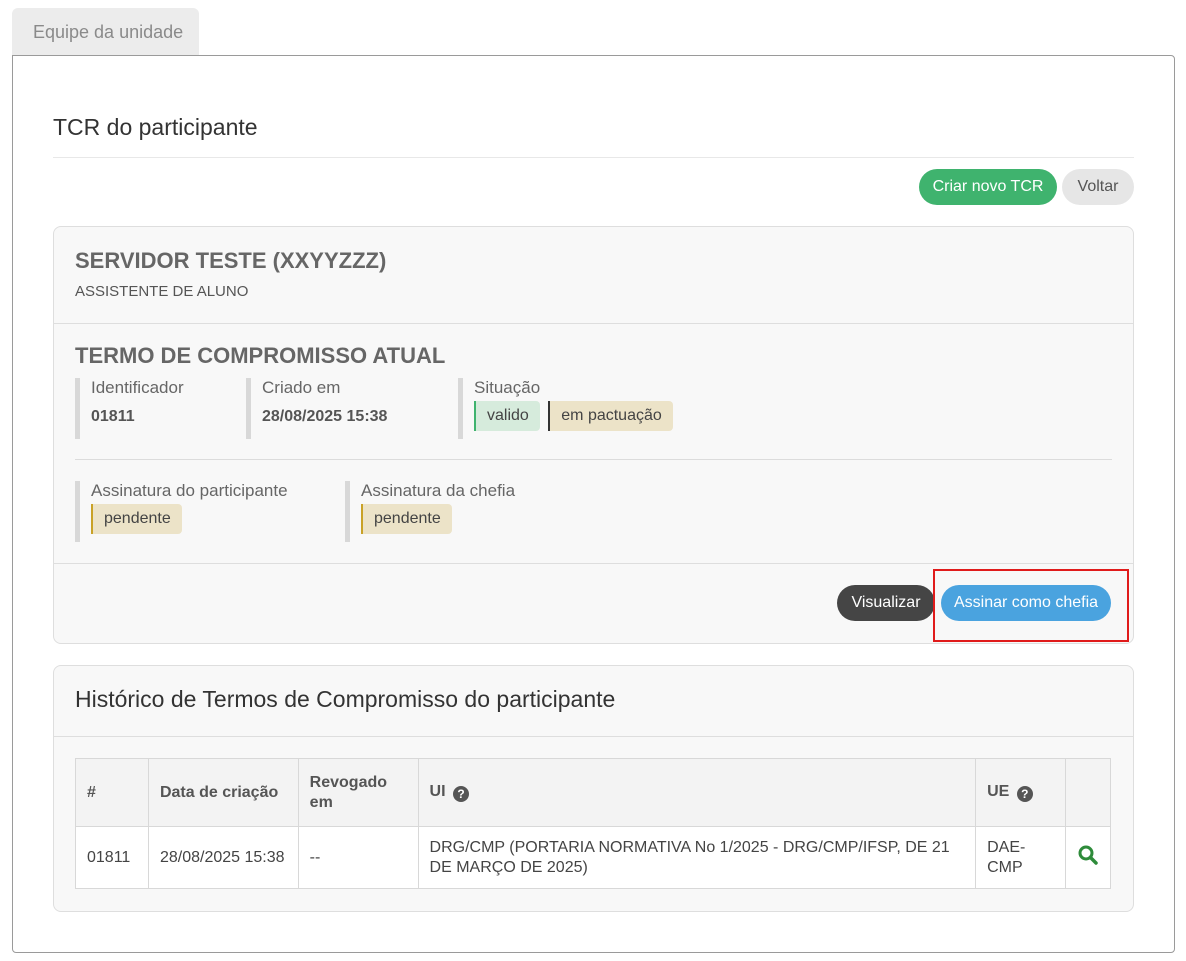  What do you see at coordinates (358, 792) in the screenshot?
I see `col-revoked-header: Revogado em` at bounding box center [358, 792].